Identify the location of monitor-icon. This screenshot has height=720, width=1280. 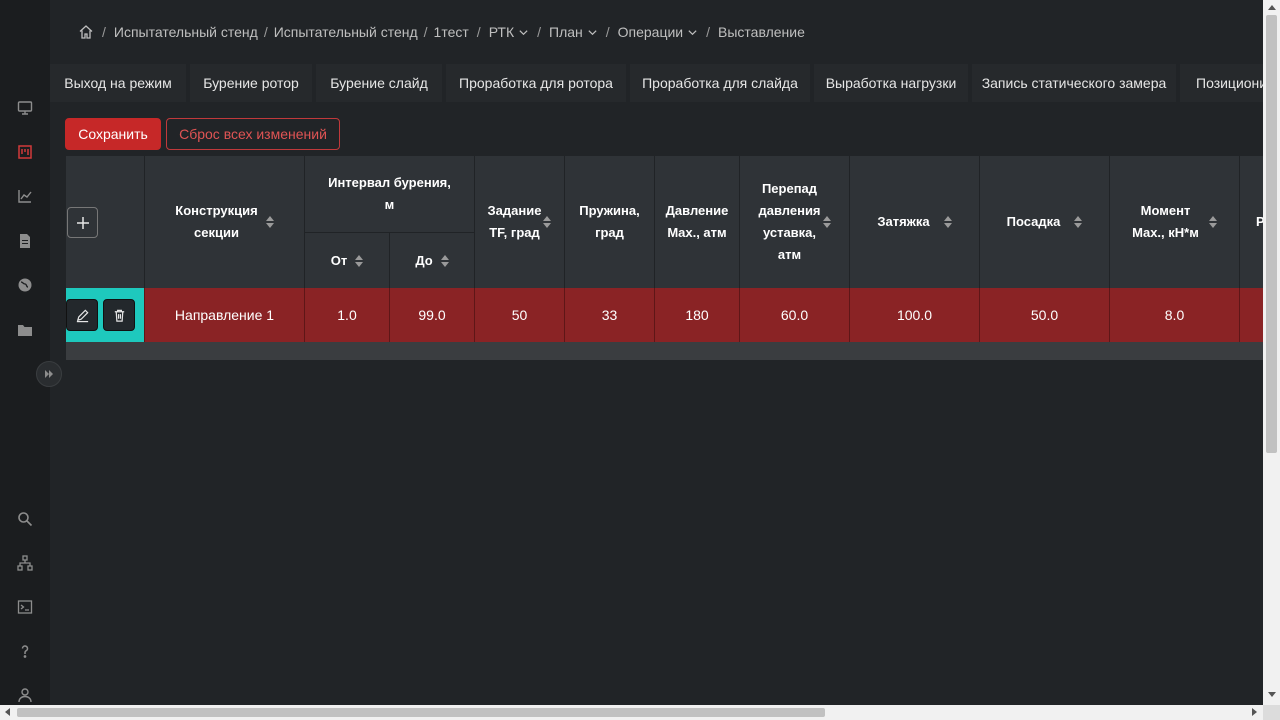
(25, 108).